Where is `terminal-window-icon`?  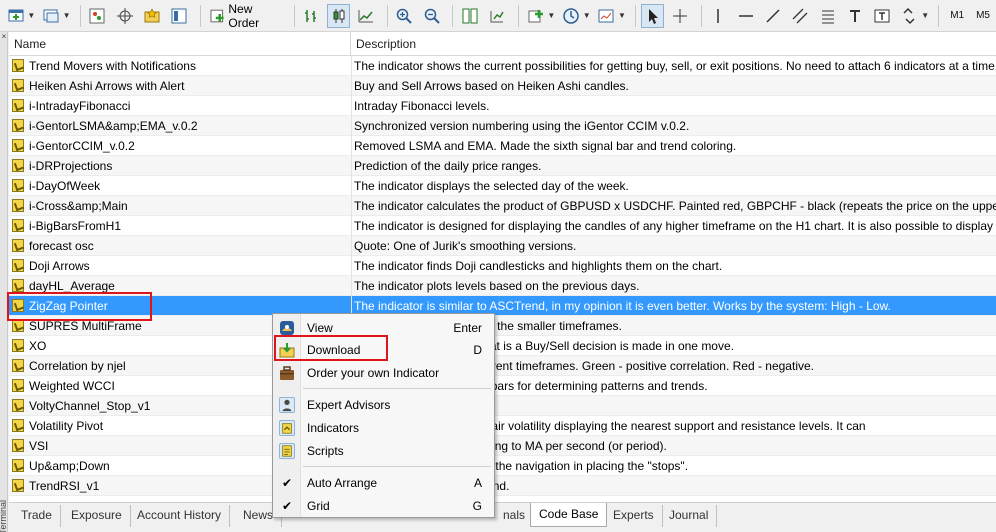 terminal-window-icon is located at coordinates (179, 15).